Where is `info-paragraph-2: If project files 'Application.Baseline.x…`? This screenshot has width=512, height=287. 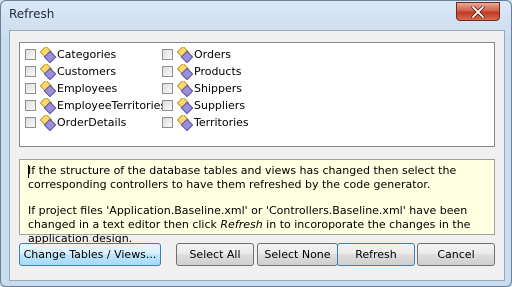
info-paragraph-2: If project files 'Application.Baseline.x… is located at coordinates (257, 225).